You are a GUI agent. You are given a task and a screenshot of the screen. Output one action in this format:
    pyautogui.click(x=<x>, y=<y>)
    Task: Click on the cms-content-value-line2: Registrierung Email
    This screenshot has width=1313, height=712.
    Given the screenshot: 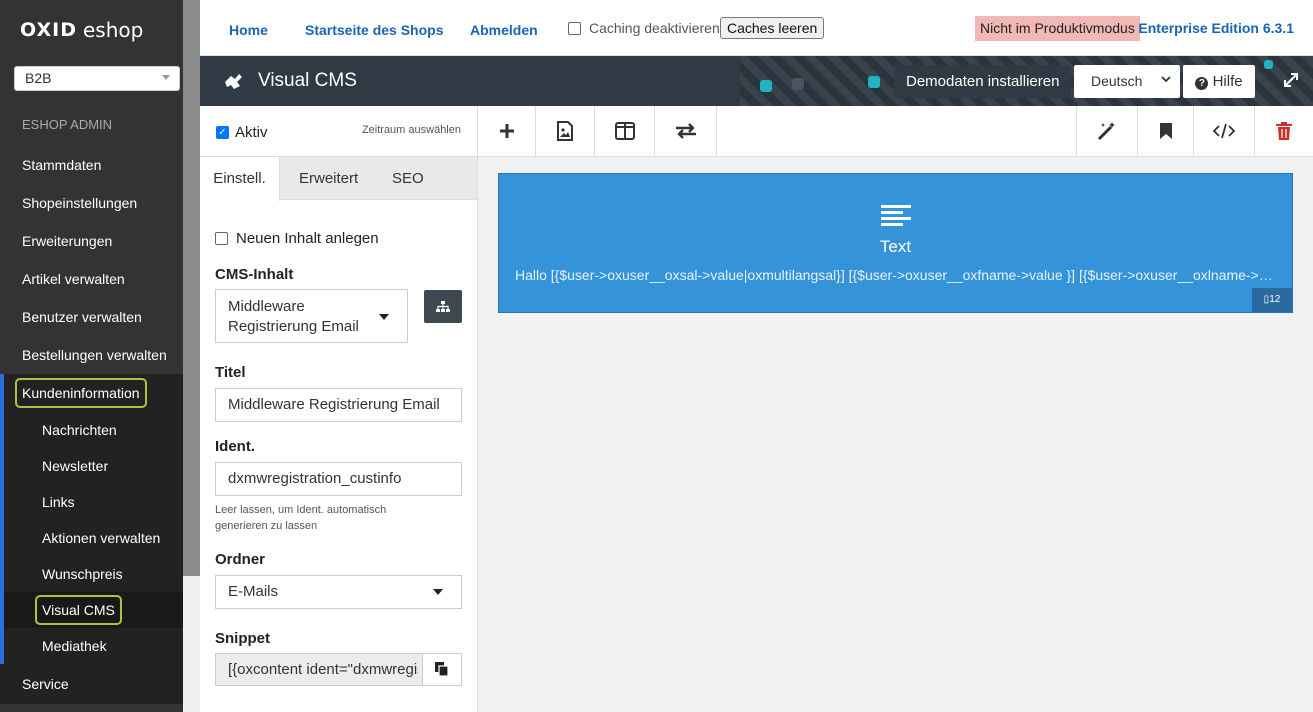 What is the action you would take?
    pyautogui.click(x=293, y=326)
    